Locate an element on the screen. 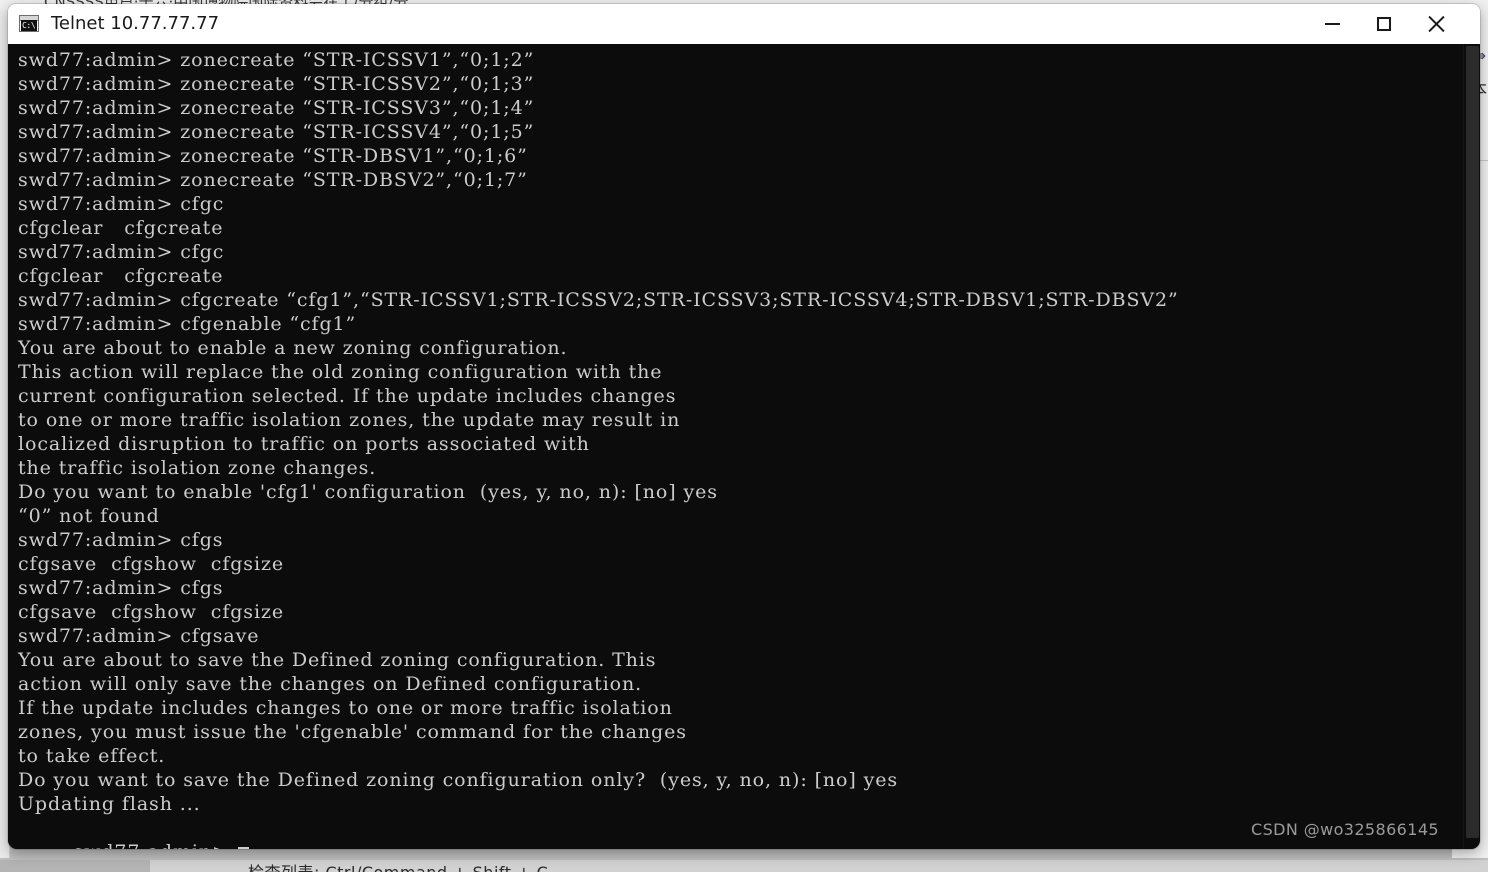 The height and width of the screenshot is (872, 1488). terminal-line: the traffic isolation zone changes. is located at coordinates (197, 468).